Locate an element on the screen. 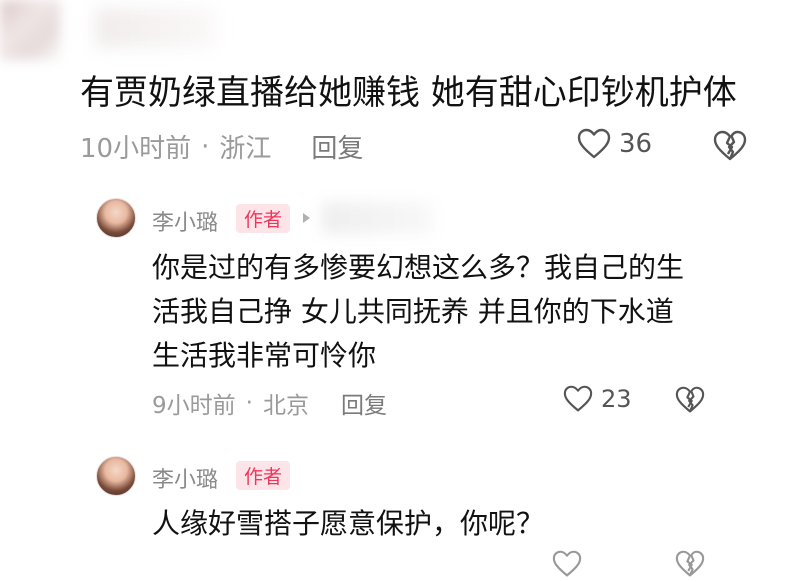  reply-text: 人缘好雪搭子愿意保护，你呢？ is located at coordinates (348, 523).